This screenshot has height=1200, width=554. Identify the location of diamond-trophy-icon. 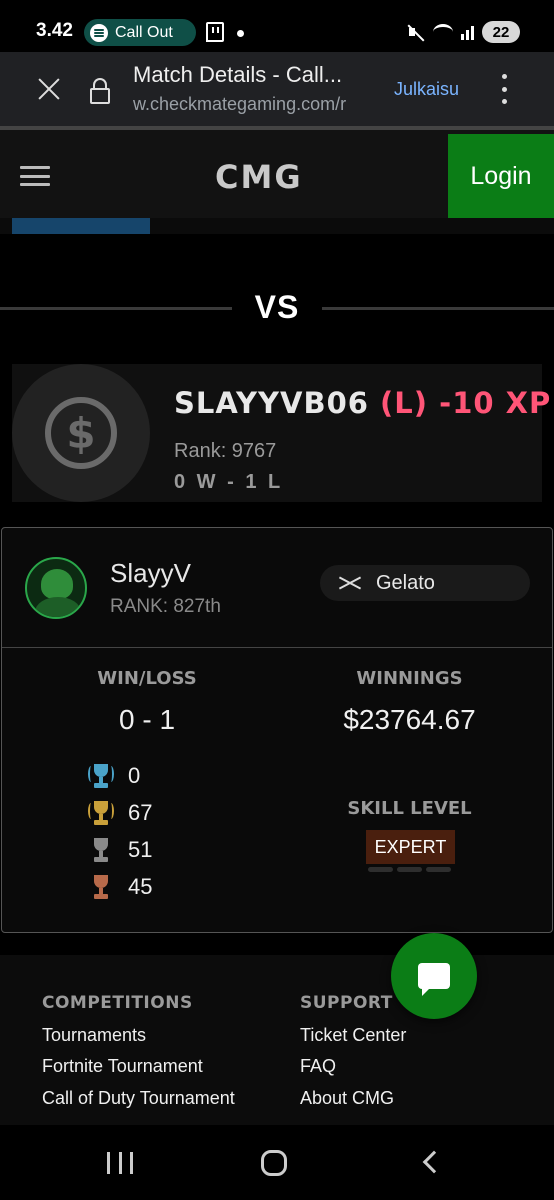
(101, 776).